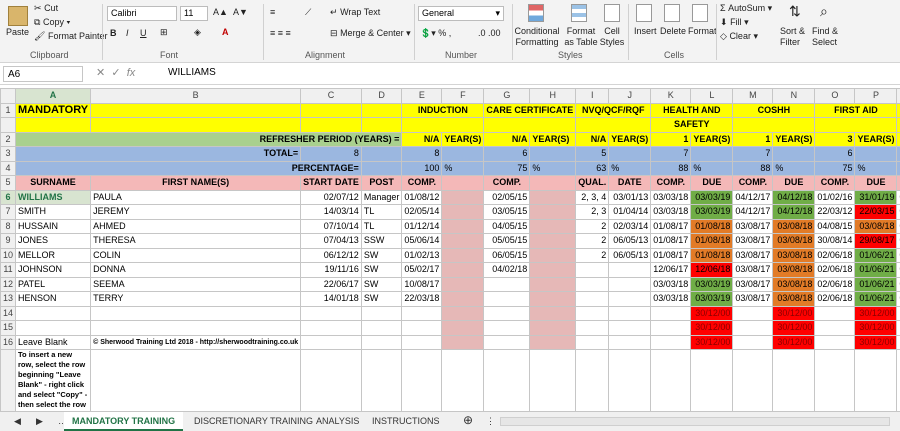  Describe the element at coordinates (835, 96) in the screenshot. I see `column-header-o: O` at that location.